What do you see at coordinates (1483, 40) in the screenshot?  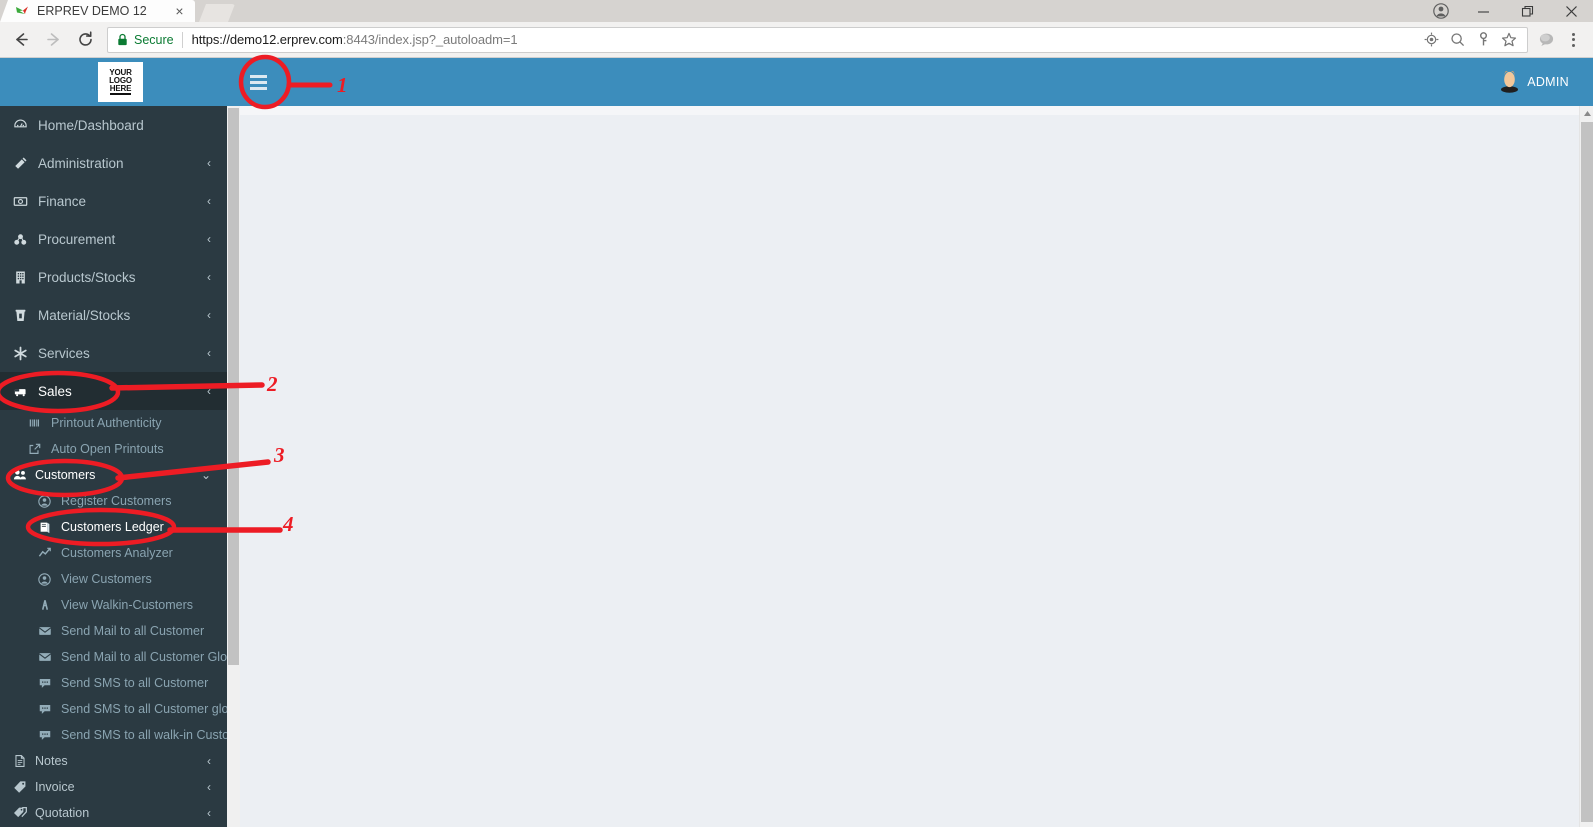 I see `key-password-icon` at bounding box center [1483, 40].